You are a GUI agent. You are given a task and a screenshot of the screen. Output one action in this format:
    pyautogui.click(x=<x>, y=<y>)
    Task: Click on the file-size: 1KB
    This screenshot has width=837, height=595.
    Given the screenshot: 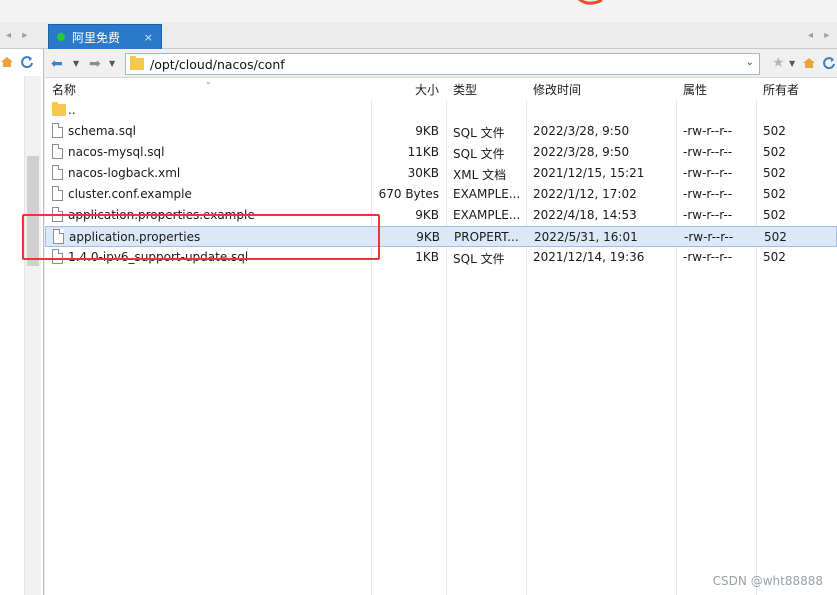 What is the action you would take?
    pyautogui.click(x=427, y=257)
    